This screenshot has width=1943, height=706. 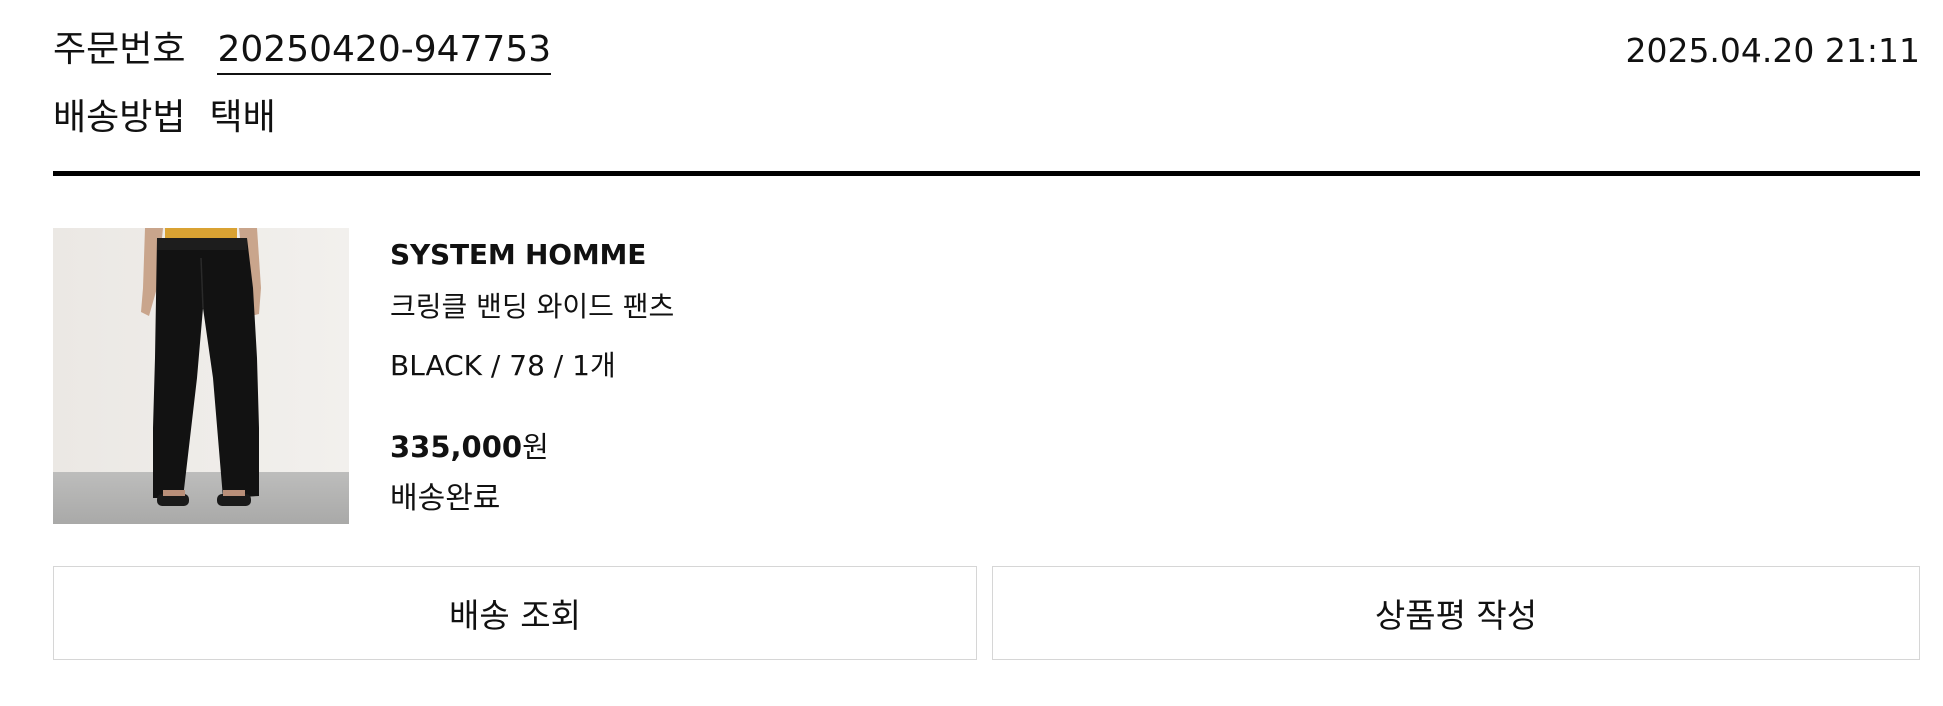 I want to click on order-number-value: 20250420-947753, so click(x=384, y=52).